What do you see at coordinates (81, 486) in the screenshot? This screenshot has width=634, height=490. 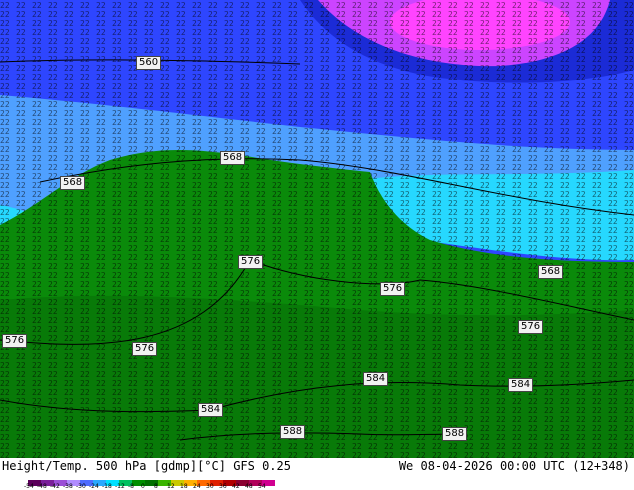 I see `colorbar-tick: -30` at bounding box center [81, 486].